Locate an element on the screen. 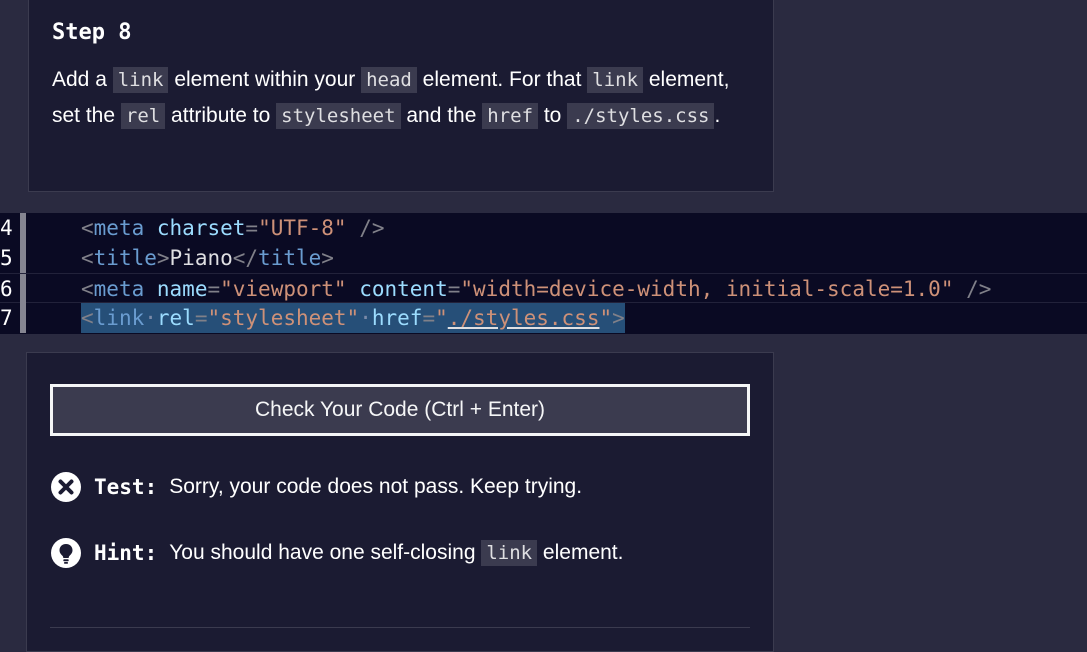 The width and height of the screenshot is (1087, 652). x-circle-icon is located at coordinates (66, 487).